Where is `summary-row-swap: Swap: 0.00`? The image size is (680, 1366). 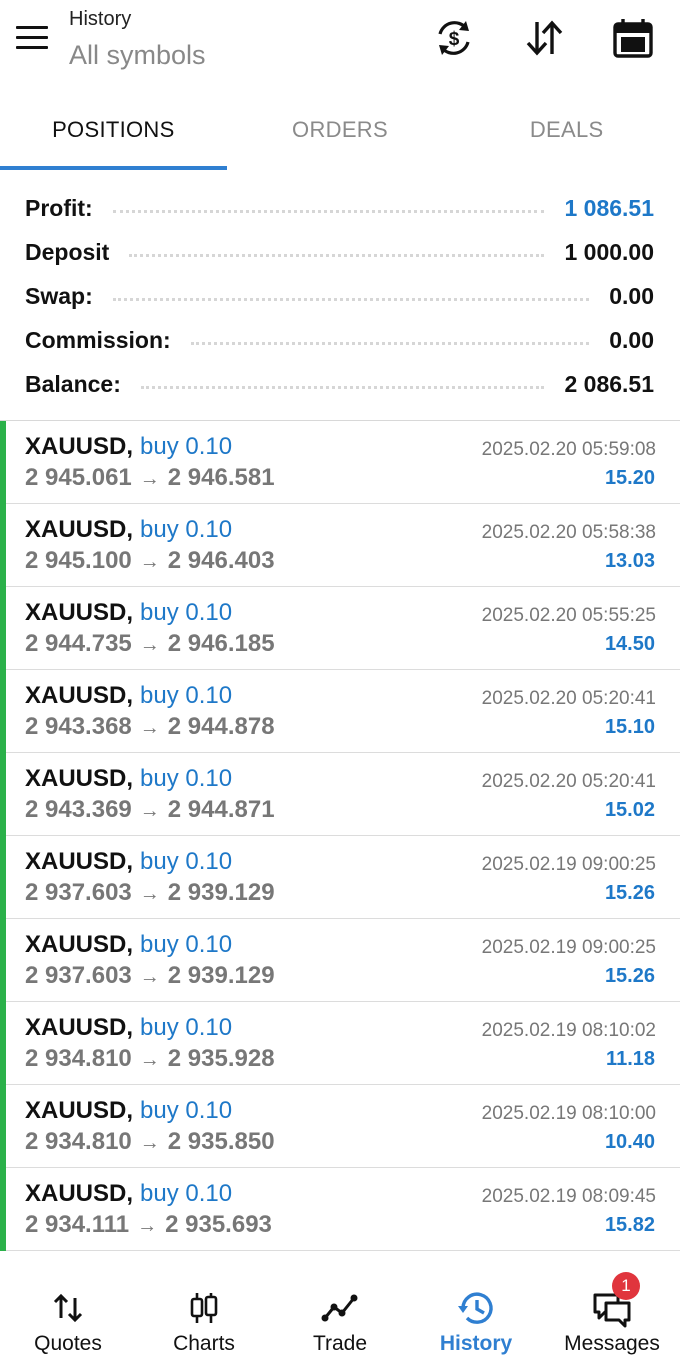 summary-row-swap: Swap: 0.00 is located at coordinates (340, 296).